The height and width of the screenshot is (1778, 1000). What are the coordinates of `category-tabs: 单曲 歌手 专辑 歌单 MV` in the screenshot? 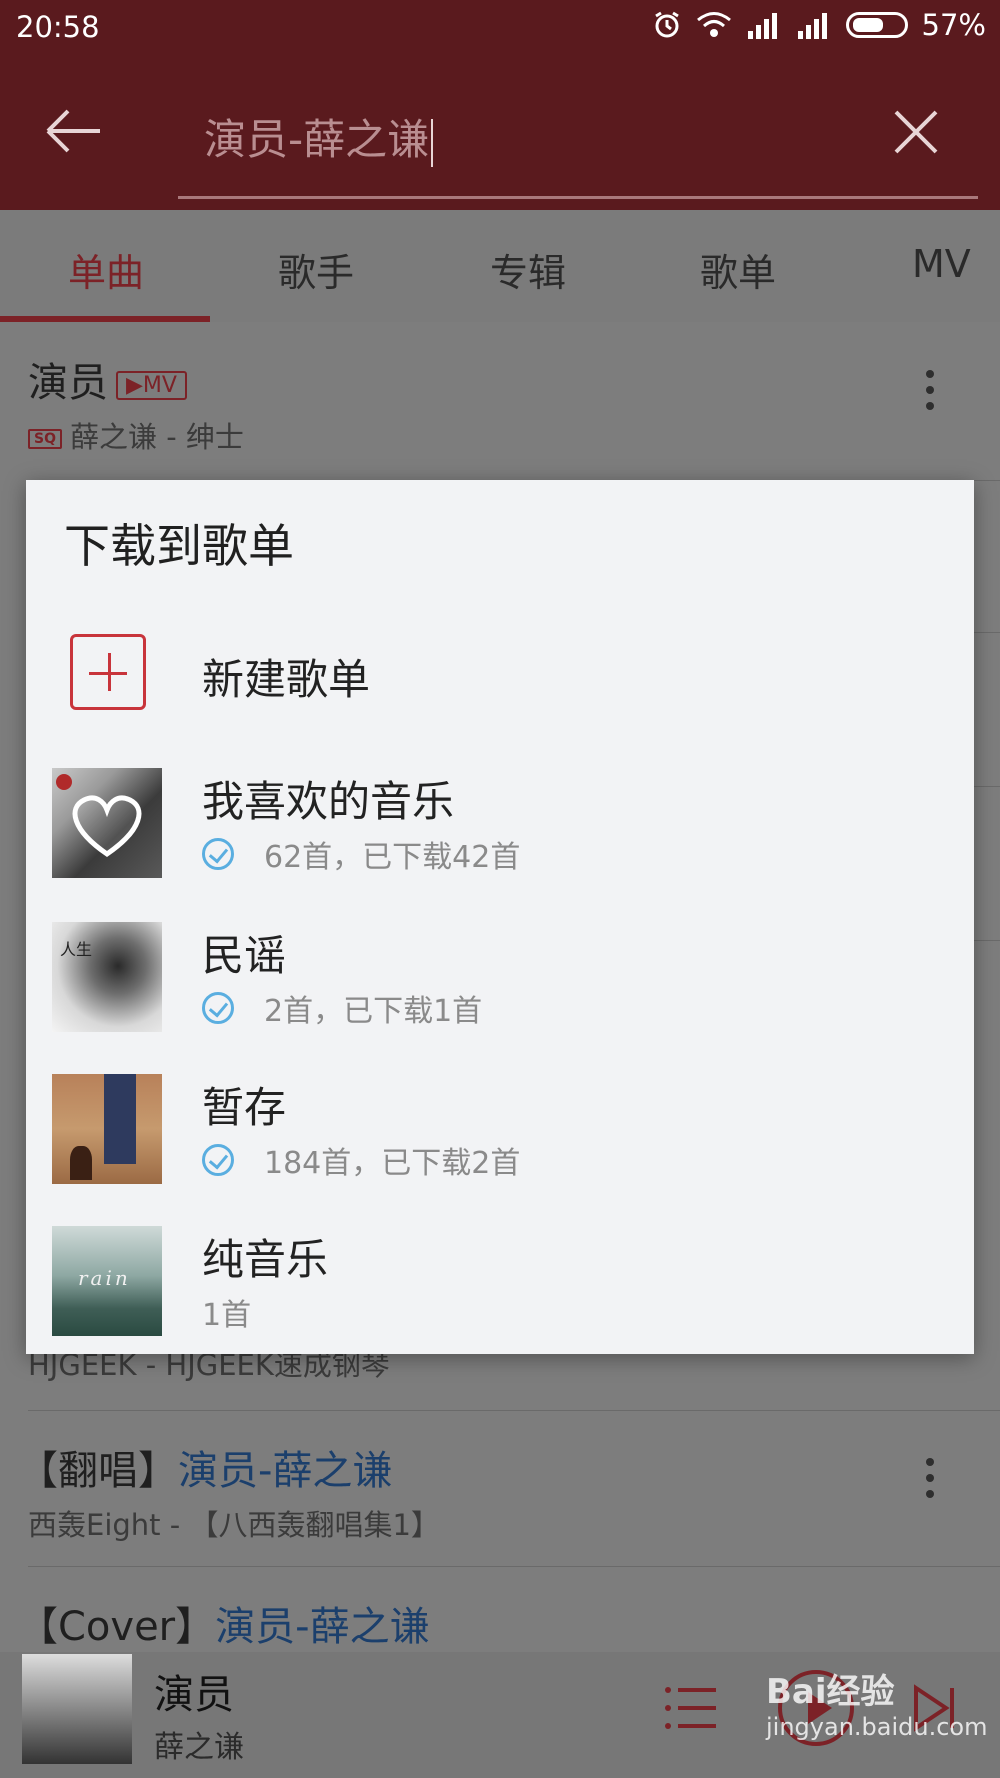 It's located at (500, 266).